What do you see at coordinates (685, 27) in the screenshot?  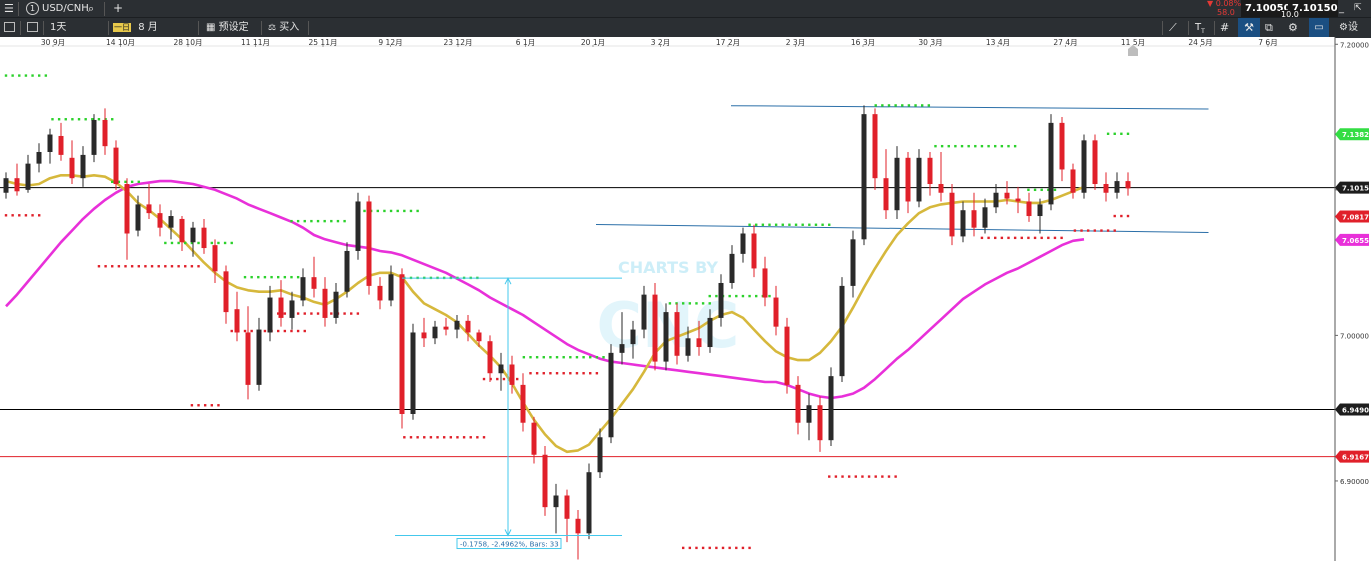 I see `chart-toolbar: 1天 一日 8 月 ▦ 预设定 ⚖ 买入 ⟋ TT # ⚒ ⧉ ⚙ ▭ ⚙设` at bounding box center [685, 27].